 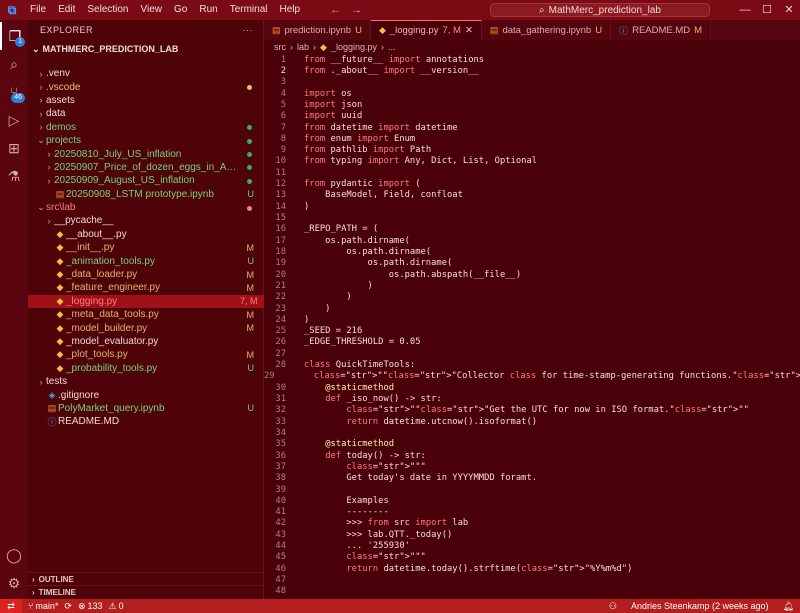 I want to click on tree-file: ◆ _model_builder.py M, so click(x=146, y=327).